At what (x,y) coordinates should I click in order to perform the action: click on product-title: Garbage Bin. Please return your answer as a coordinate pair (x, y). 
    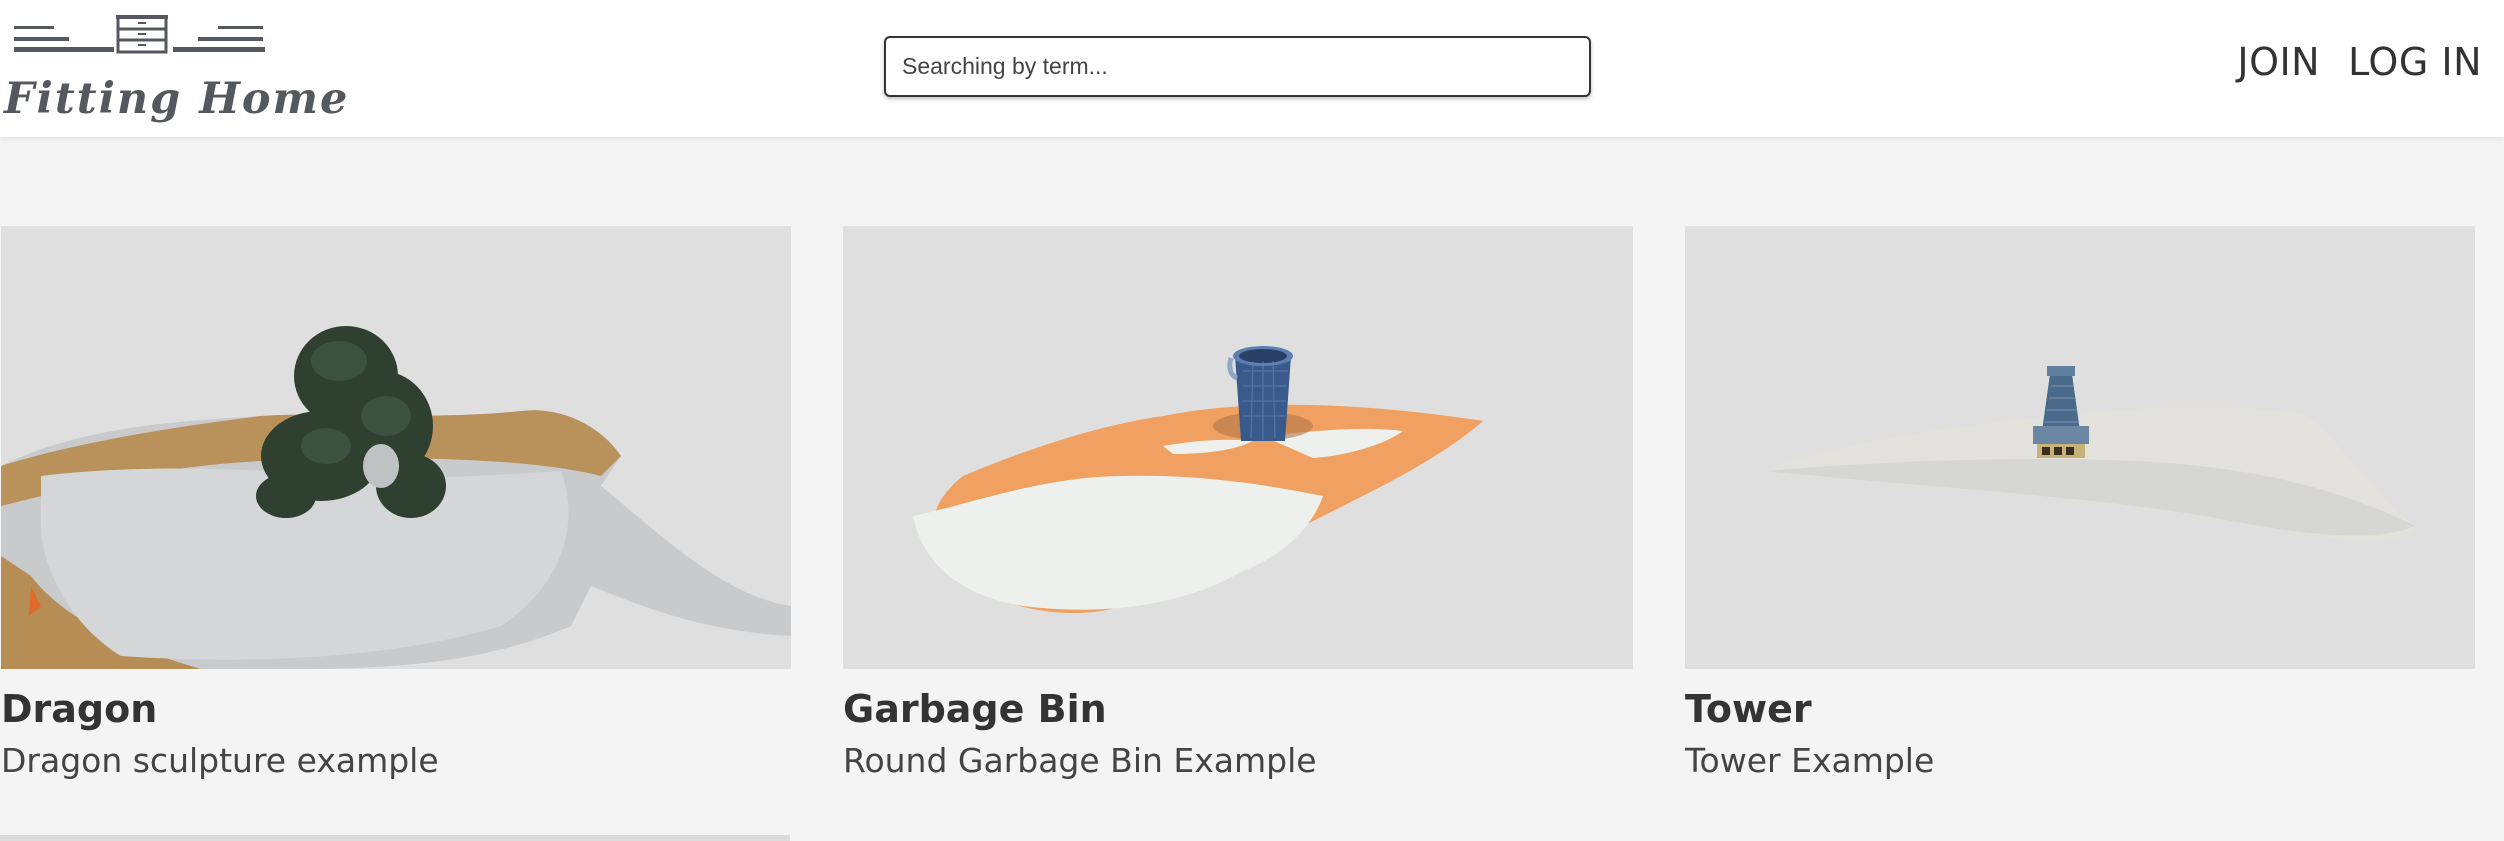
    Looking at the image, I should click on (1238, 709).